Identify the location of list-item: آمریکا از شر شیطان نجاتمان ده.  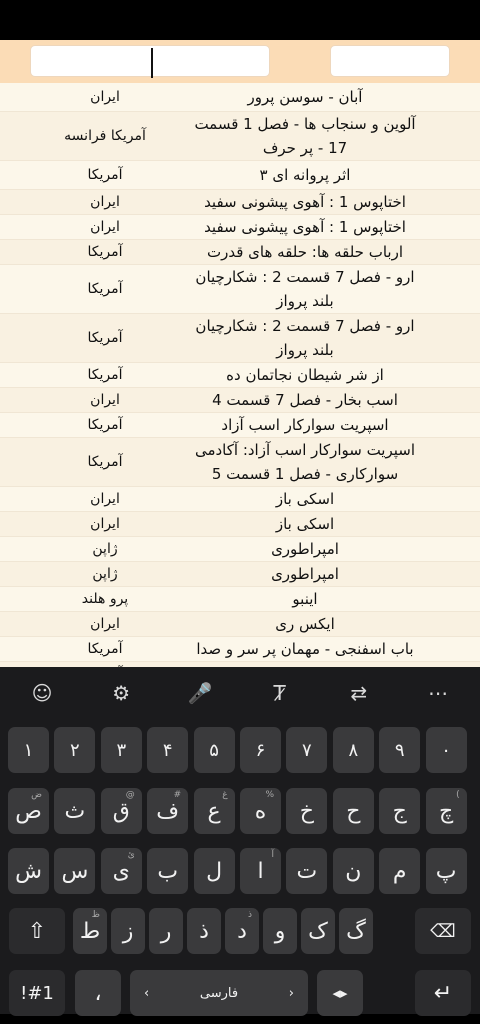
(240, 375).